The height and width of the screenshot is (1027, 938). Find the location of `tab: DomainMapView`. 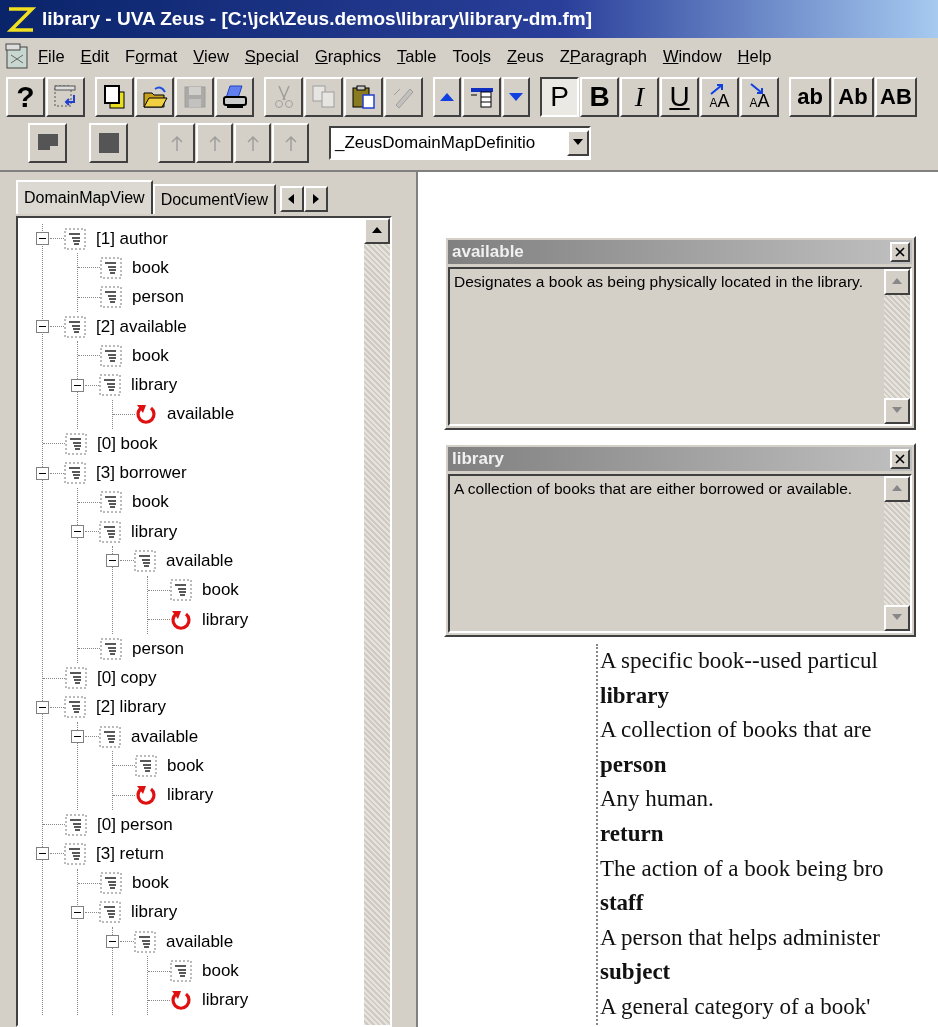

tab: DomainMapView is located at coordinates (84, 197).